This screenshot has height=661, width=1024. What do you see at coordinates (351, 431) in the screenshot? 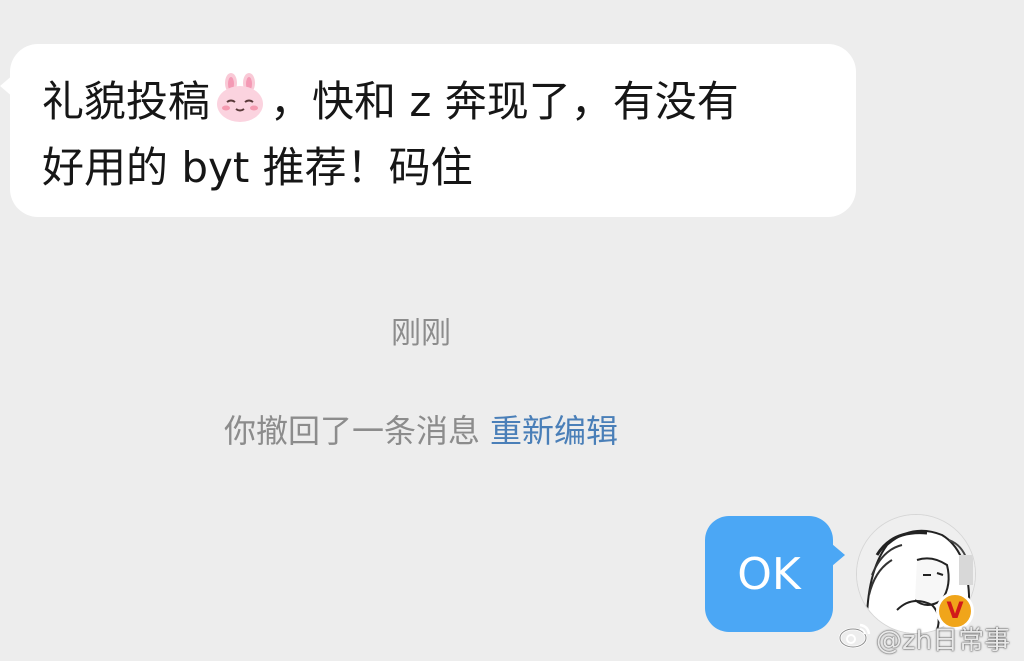
I see `recall-text: 你撤回了一条消息` at bounding box center [351, 431].